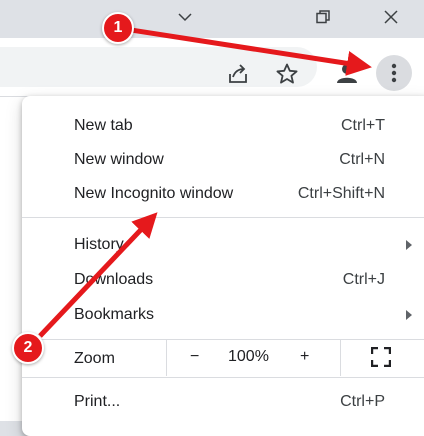  What do you see at coordinates (114, 314) in the screenshot?
I see `menu-item-label: Bookmarks` at bounding box center [114, 314].